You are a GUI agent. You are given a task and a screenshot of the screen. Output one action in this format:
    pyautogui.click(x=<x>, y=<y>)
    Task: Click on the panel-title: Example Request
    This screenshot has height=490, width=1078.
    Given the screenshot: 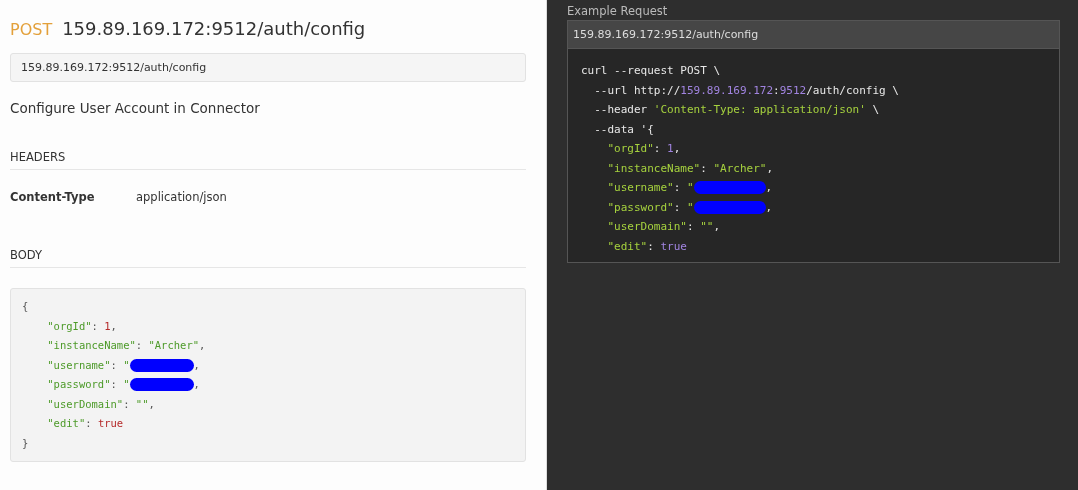 What is the action you would take?
    pyautogui.click(x=618, y=11)
    